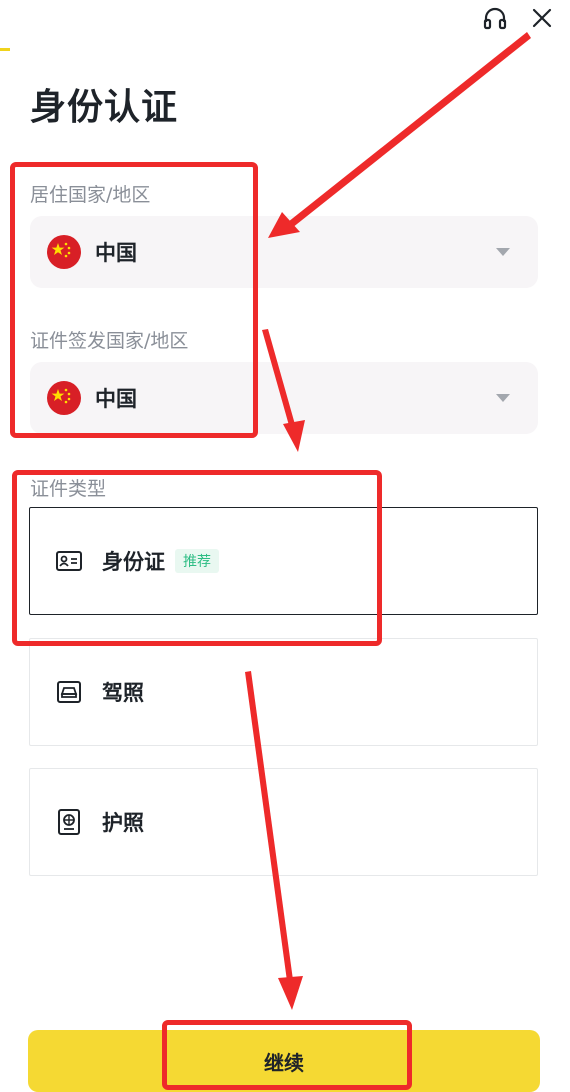 Image resolution: width=570 pixels, height=1092 pixels. I want to click on annotation-arrowhead, so click(290, 993).